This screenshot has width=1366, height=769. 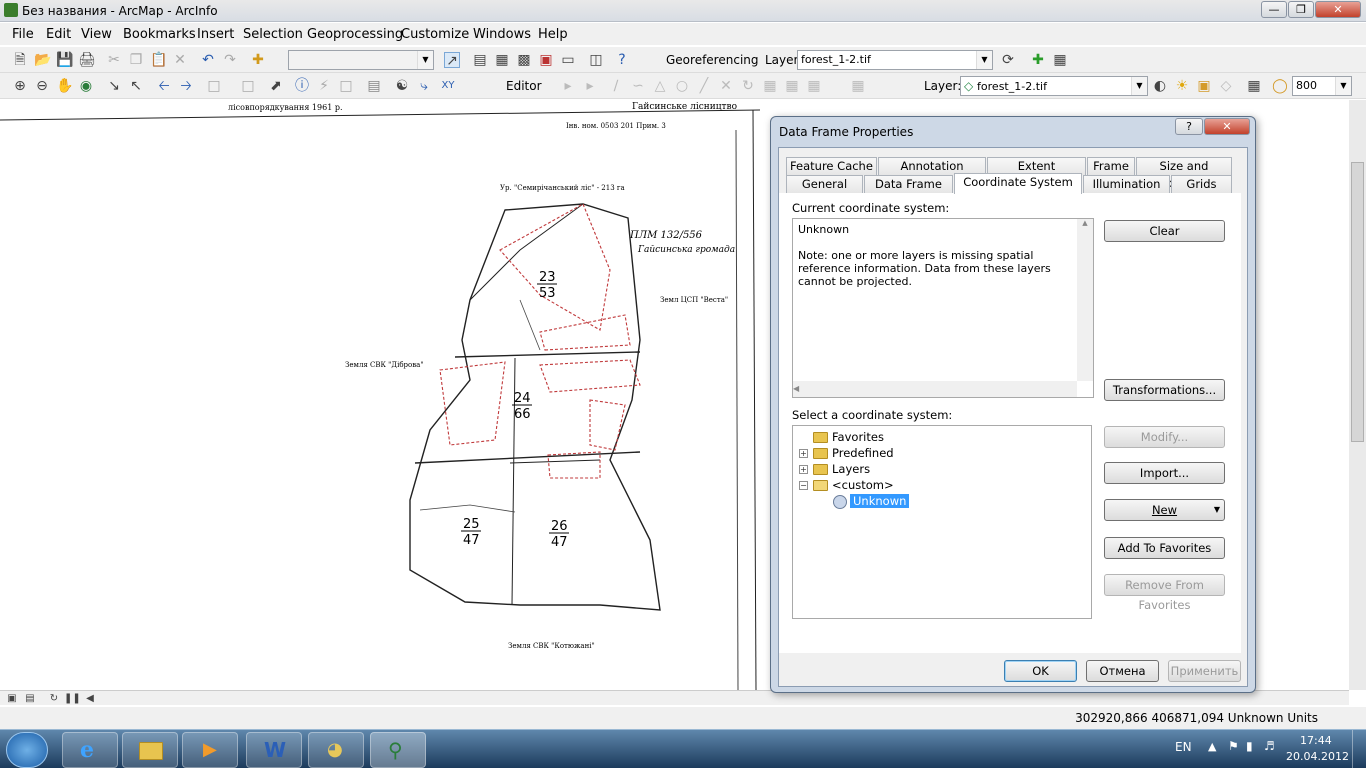 I want to click on delete-icon: ✕, so click(x=180, y=60).